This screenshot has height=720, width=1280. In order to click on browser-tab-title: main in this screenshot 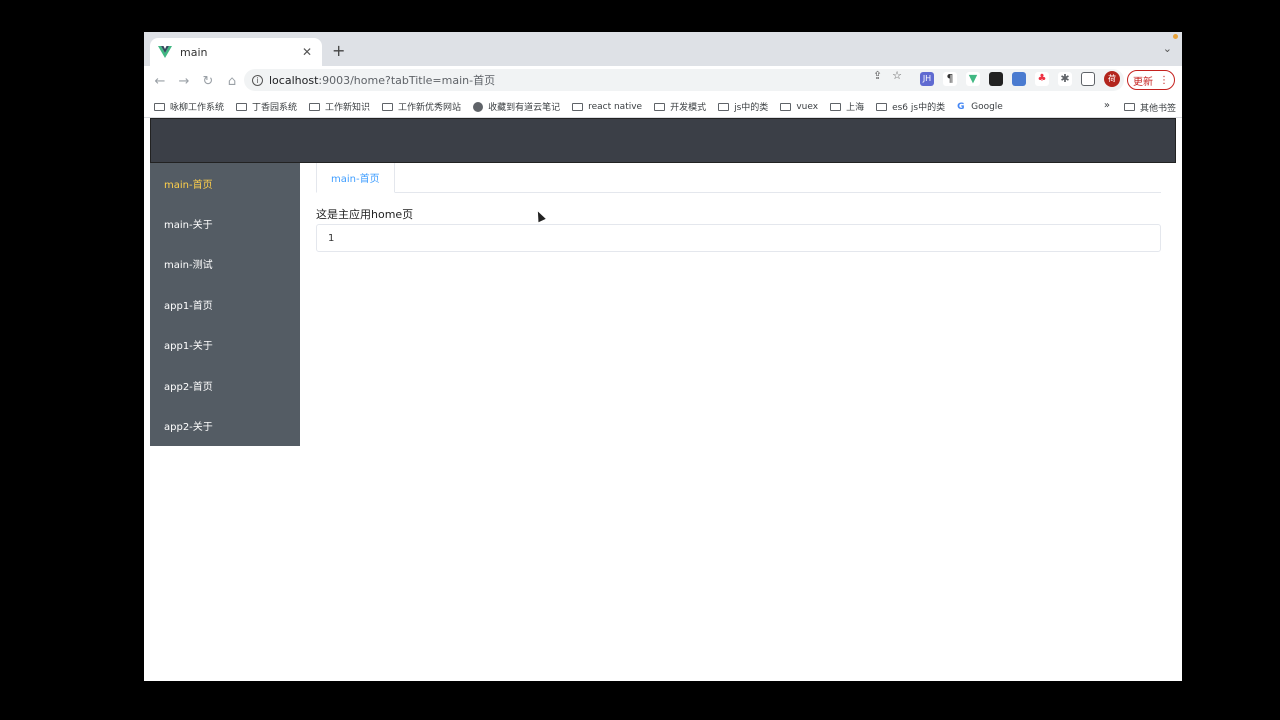, I will do `click(194, 52)`.